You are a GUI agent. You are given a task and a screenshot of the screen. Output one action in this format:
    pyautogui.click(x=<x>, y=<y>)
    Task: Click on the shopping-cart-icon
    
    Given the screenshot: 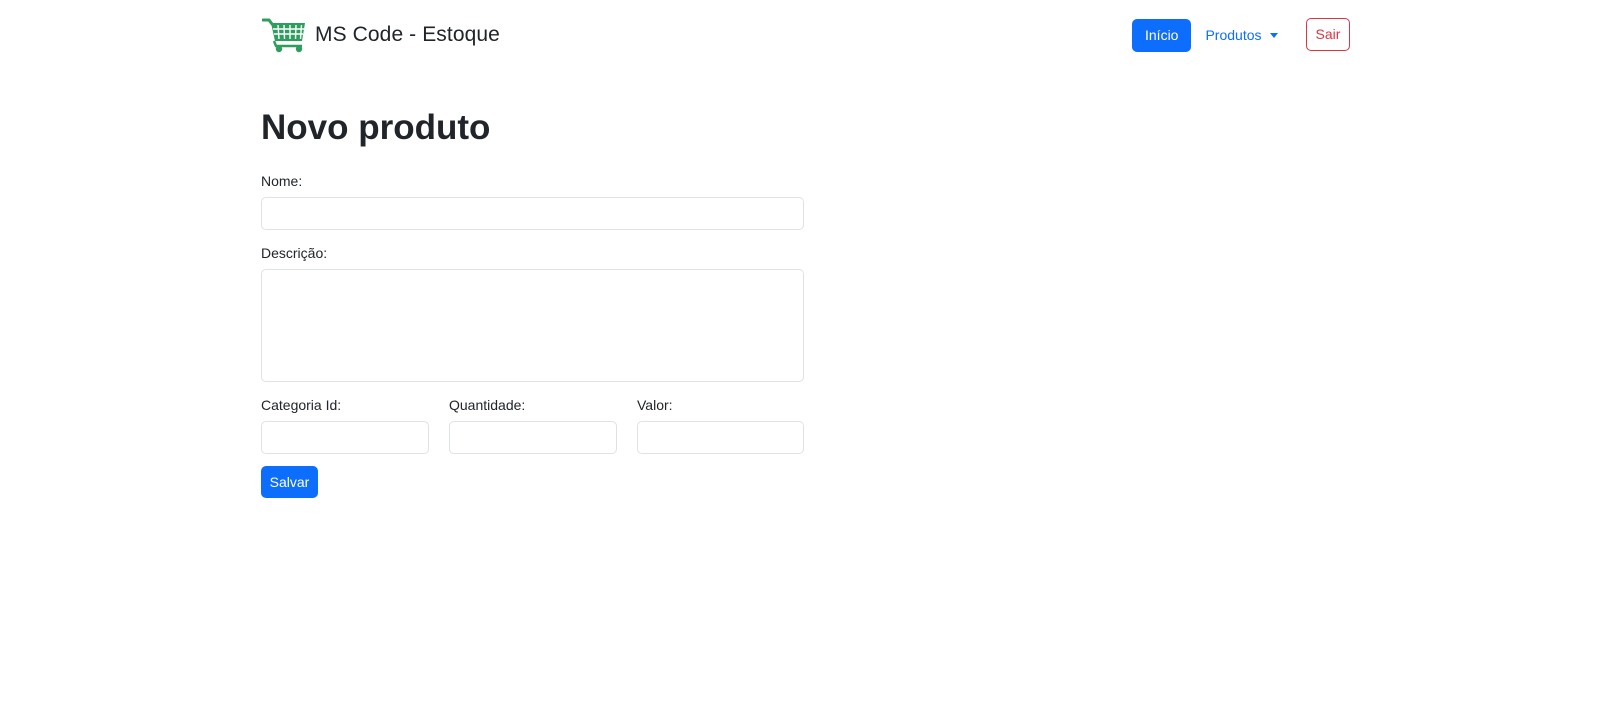 What is the action you would take?
    pyautogui.click(x=284, y=35)
    